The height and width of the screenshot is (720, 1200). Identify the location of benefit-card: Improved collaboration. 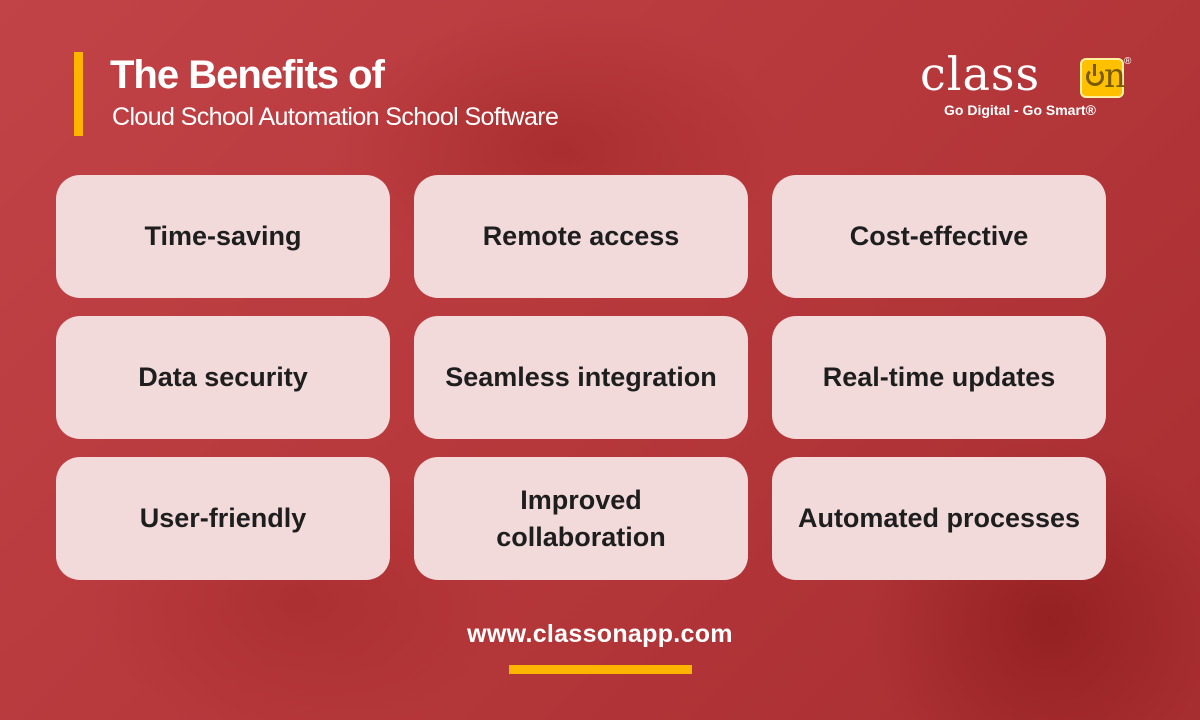
(581, 518).